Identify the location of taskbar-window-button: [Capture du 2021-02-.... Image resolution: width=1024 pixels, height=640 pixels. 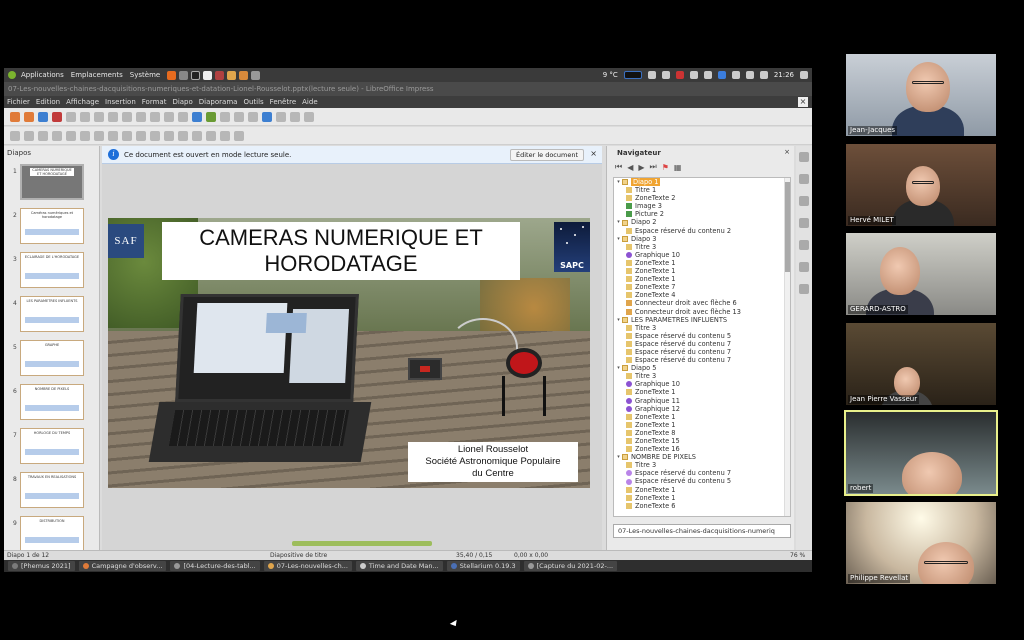
(570, 566).